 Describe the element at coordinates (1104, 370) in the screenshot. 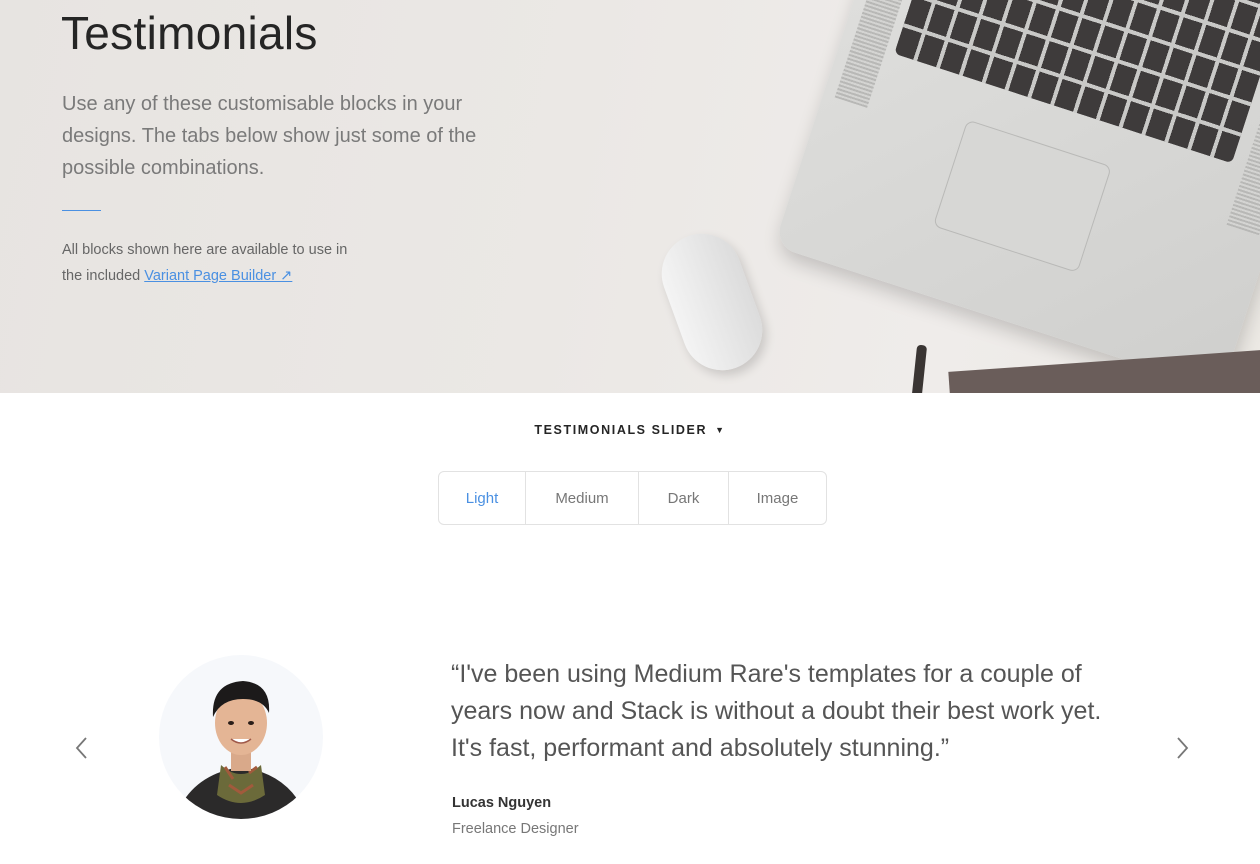

I see `notebook-image` at that location.